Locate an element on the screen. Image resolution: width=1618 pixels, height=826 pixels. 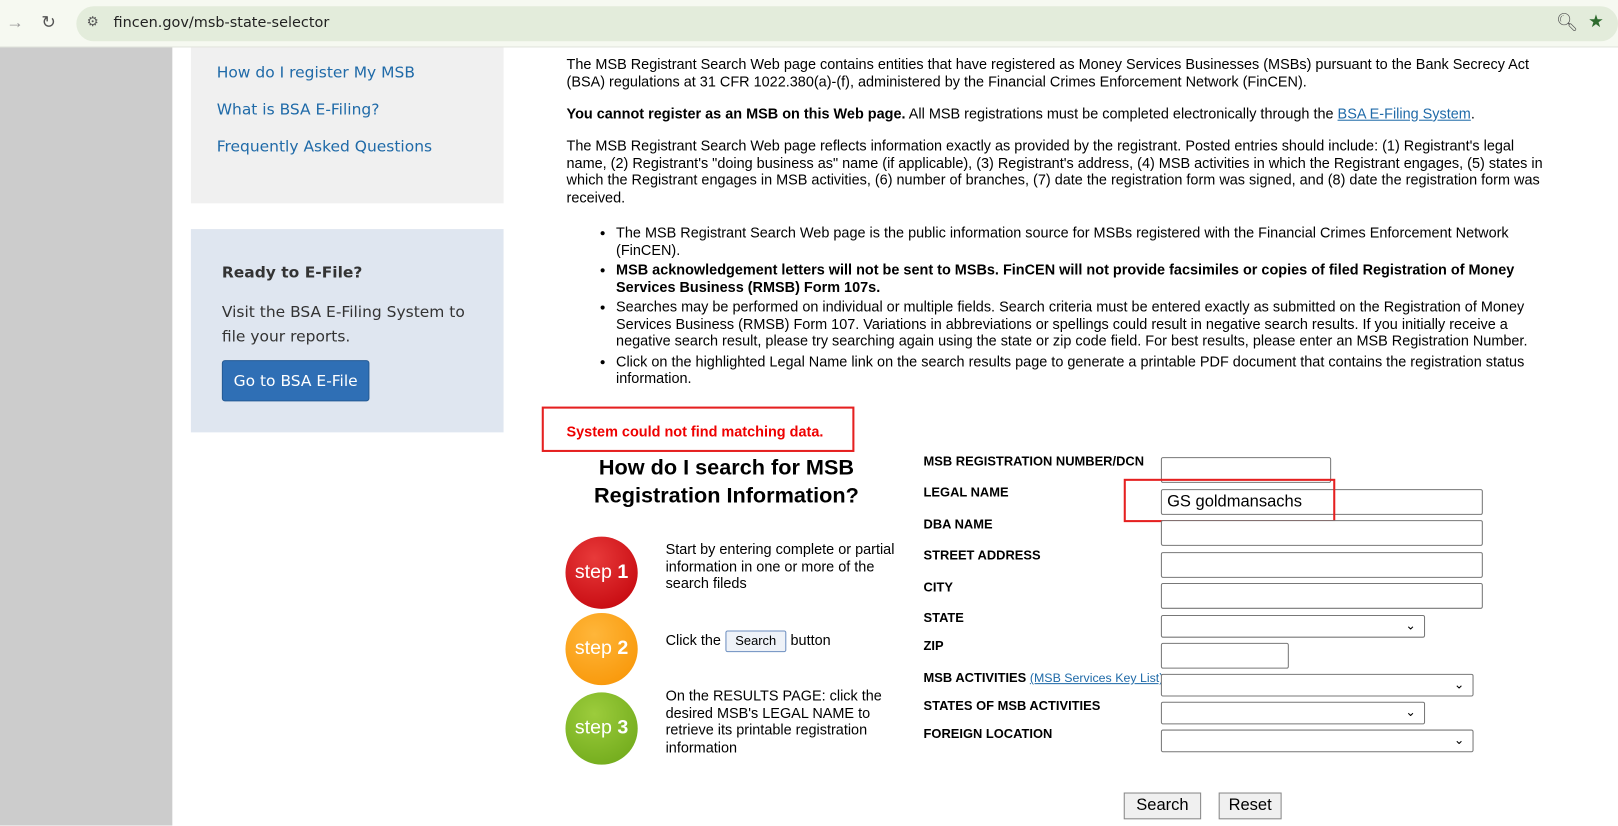
site-settings-icon: ⚙ is located at coordinates (93, 21).